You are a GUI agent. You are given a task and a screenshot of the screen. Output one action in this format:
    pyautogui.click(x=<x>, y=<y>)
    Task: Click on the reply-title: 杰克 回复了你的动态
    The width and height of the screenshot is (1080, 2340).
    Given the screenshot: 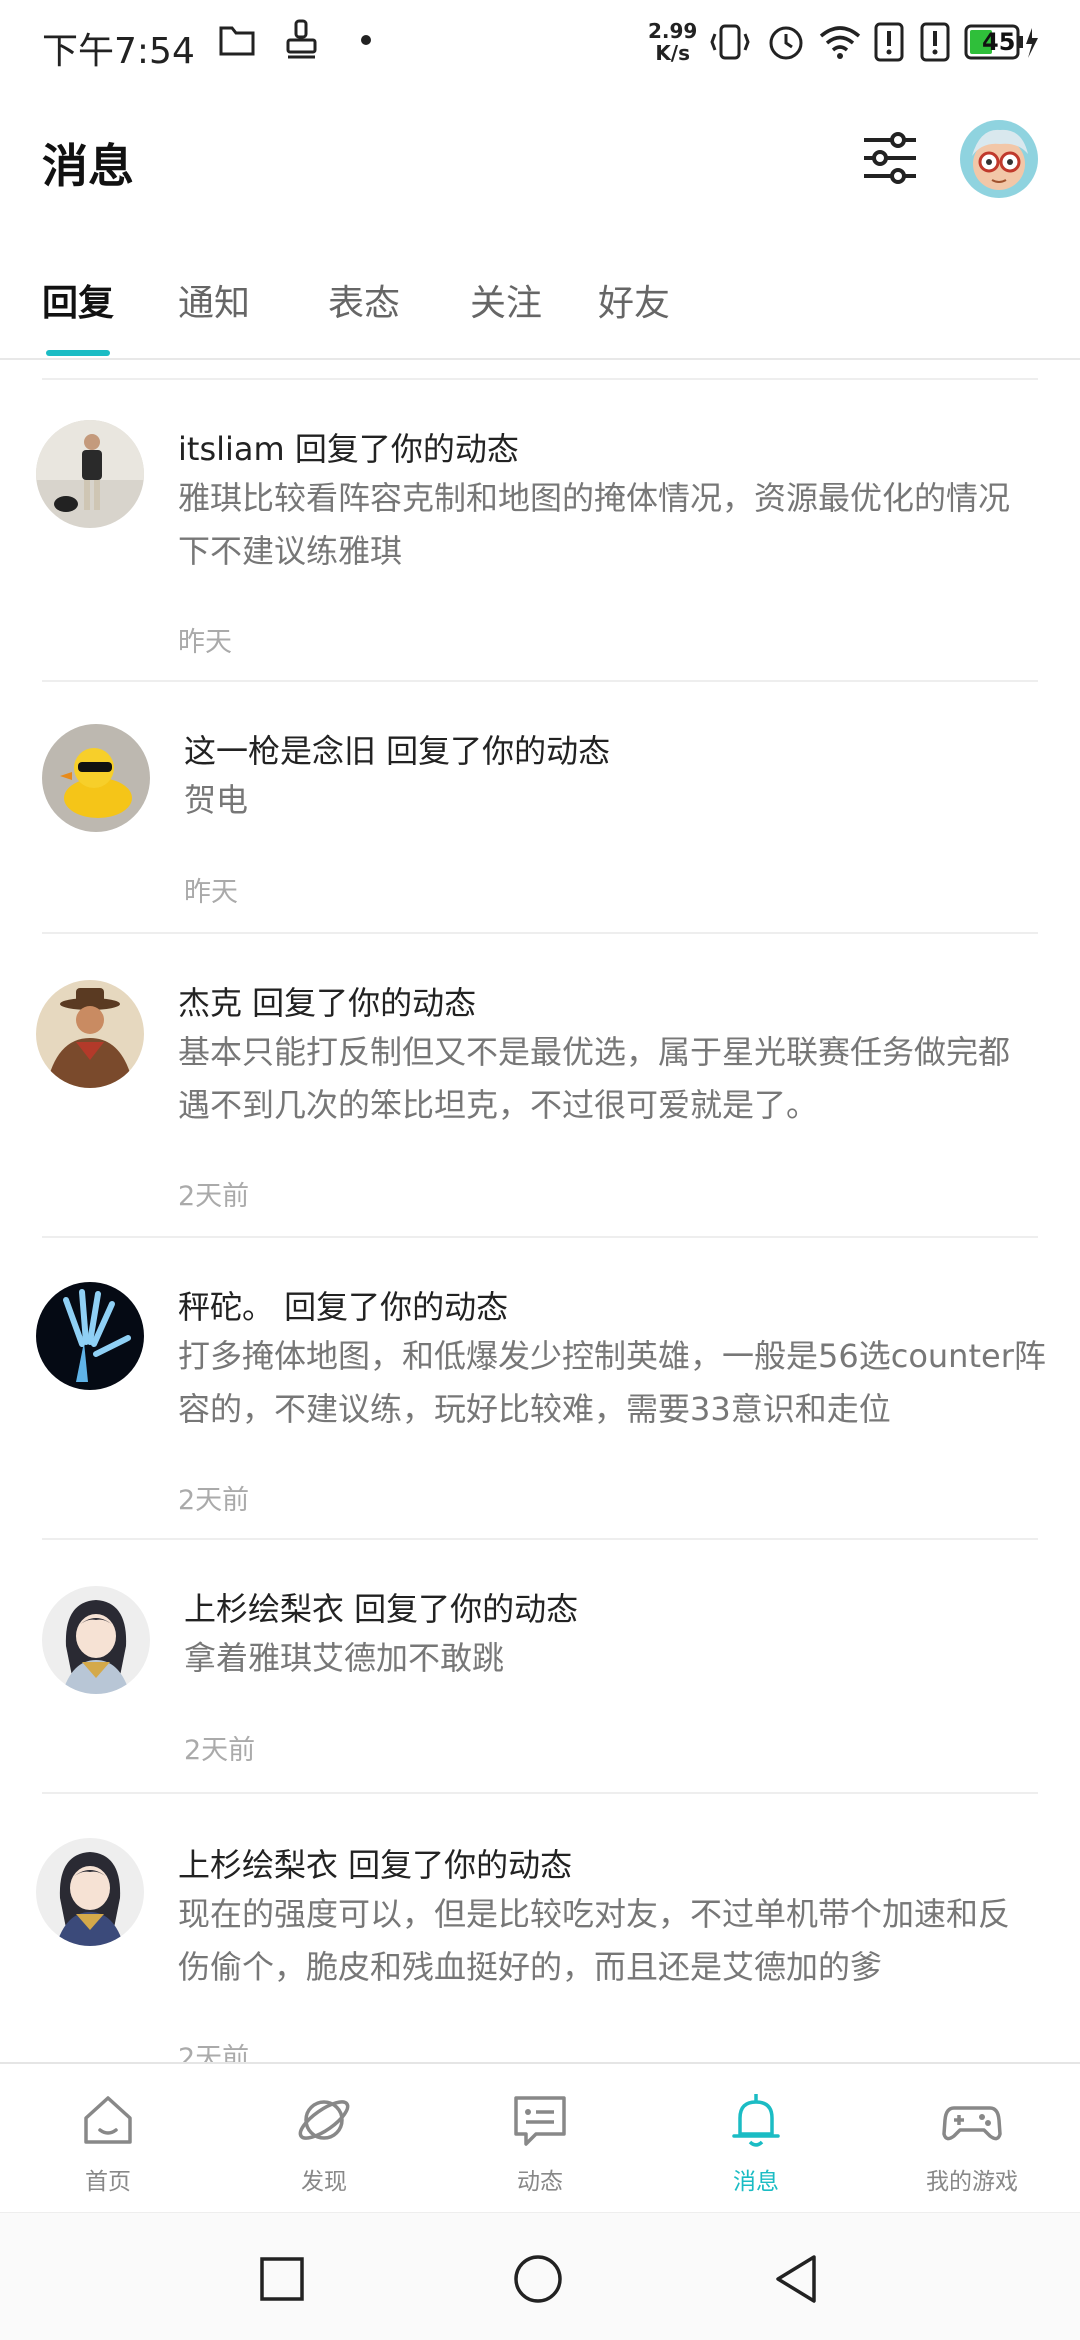 What is the action you would take?
    pyautogui.click(x=327, y=1003)
    